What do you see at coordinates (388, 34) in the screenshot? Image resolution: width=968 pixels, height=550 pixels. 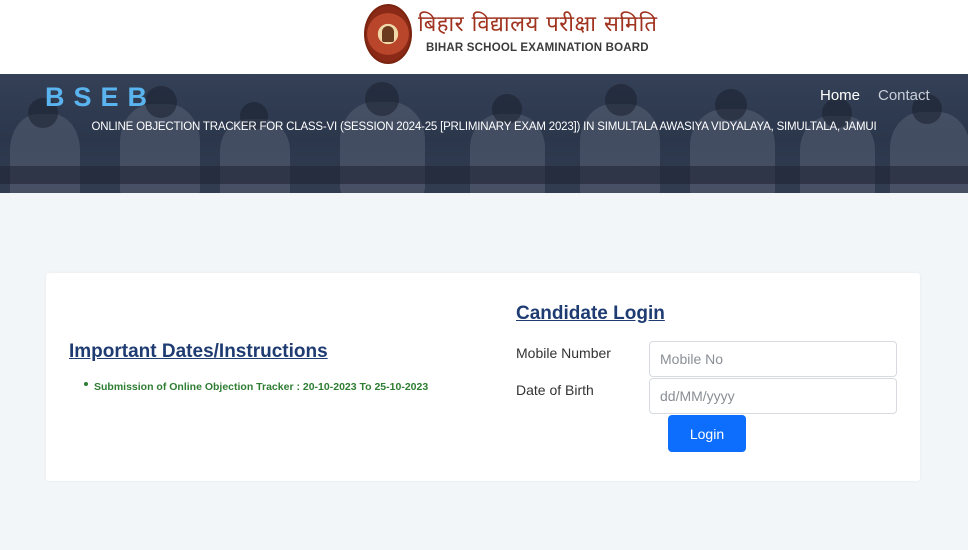 I see `bseb-seal-icon` at bounding box center [388, 34].